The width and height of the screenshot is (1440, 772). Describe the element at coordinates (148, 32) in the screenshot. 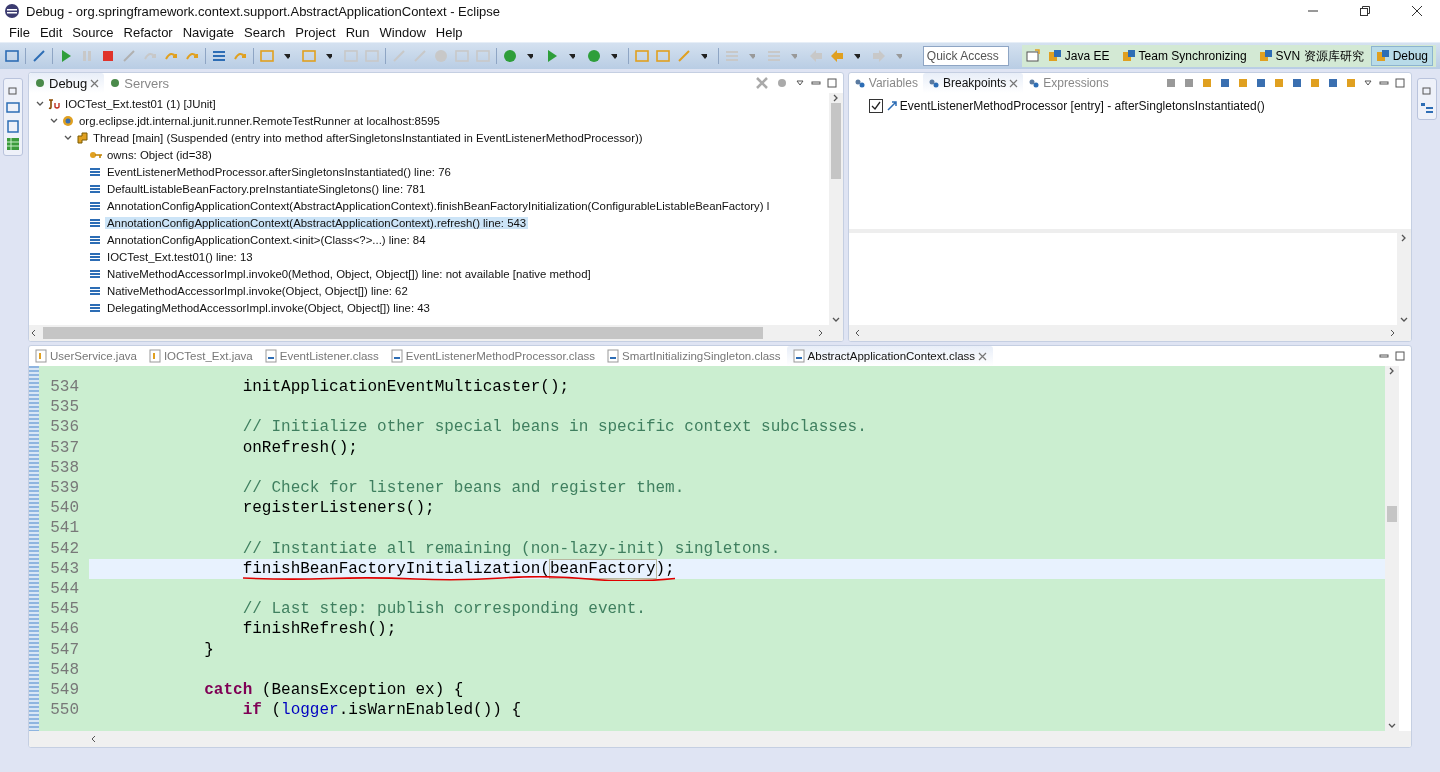

I see `menu-item: Refactor` at that location.